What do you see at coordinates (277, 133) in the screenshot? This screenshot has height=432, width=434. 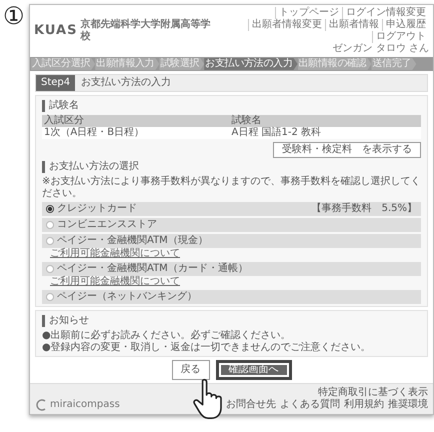 I see `table-cell-text: A日程 国語1-2 教科` at bounding box center [277, 133].